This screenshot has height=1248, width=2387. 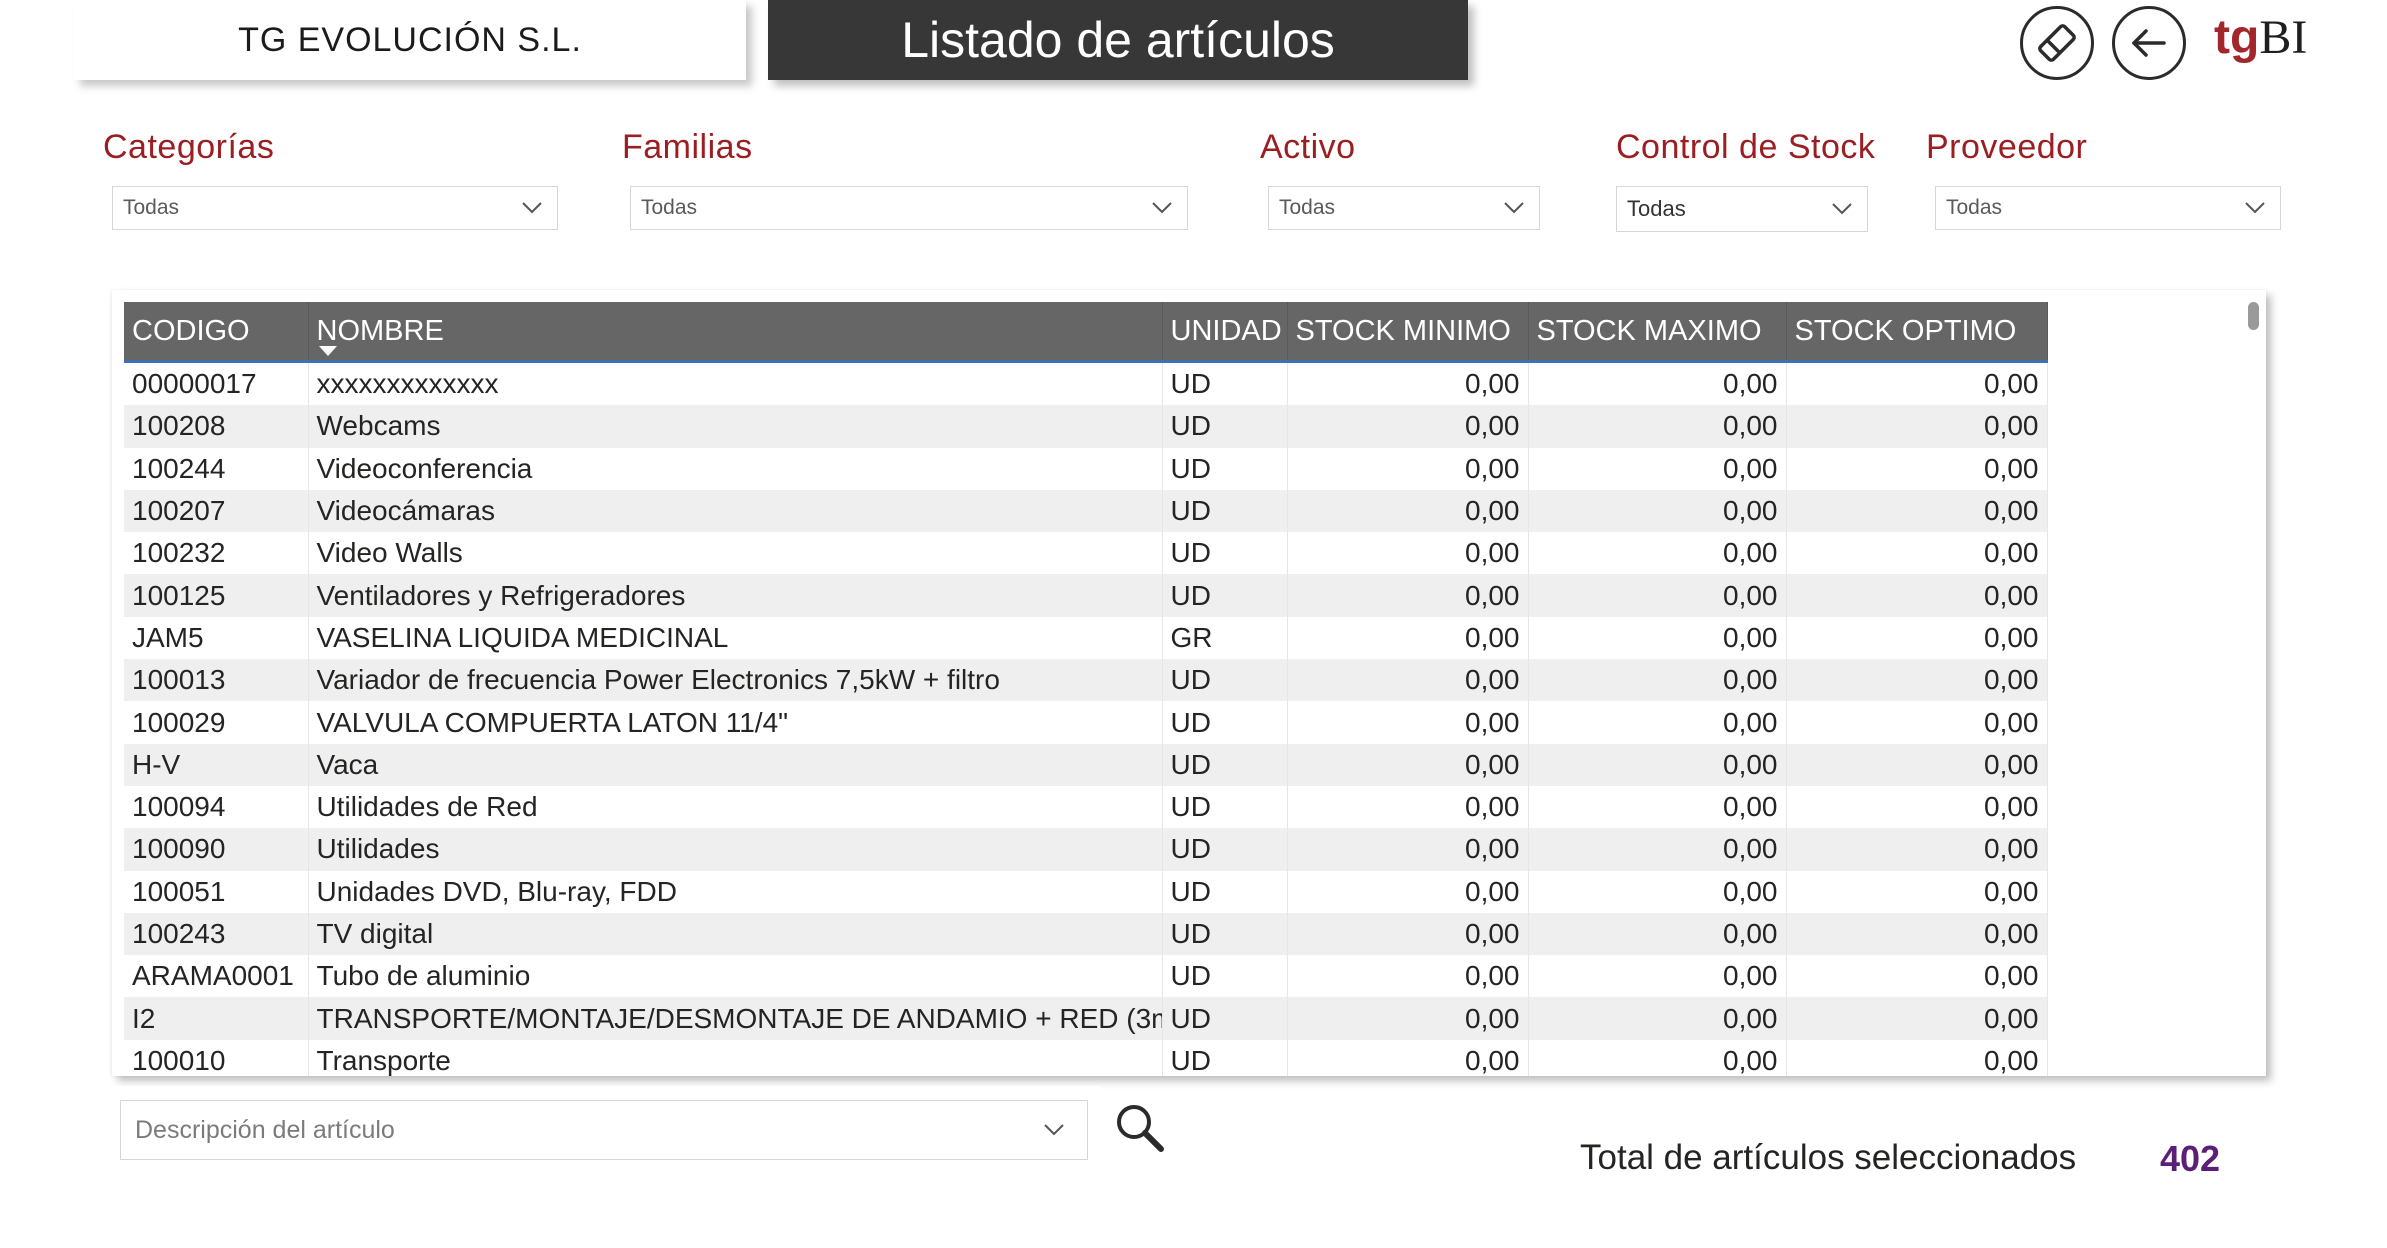 What do you see at coordinates (1086, 511) in the screenshot?
I see `table-row: 100207 Videocámaras UD 0,00 0,00 0,00` at bounding box center [1086, 511].